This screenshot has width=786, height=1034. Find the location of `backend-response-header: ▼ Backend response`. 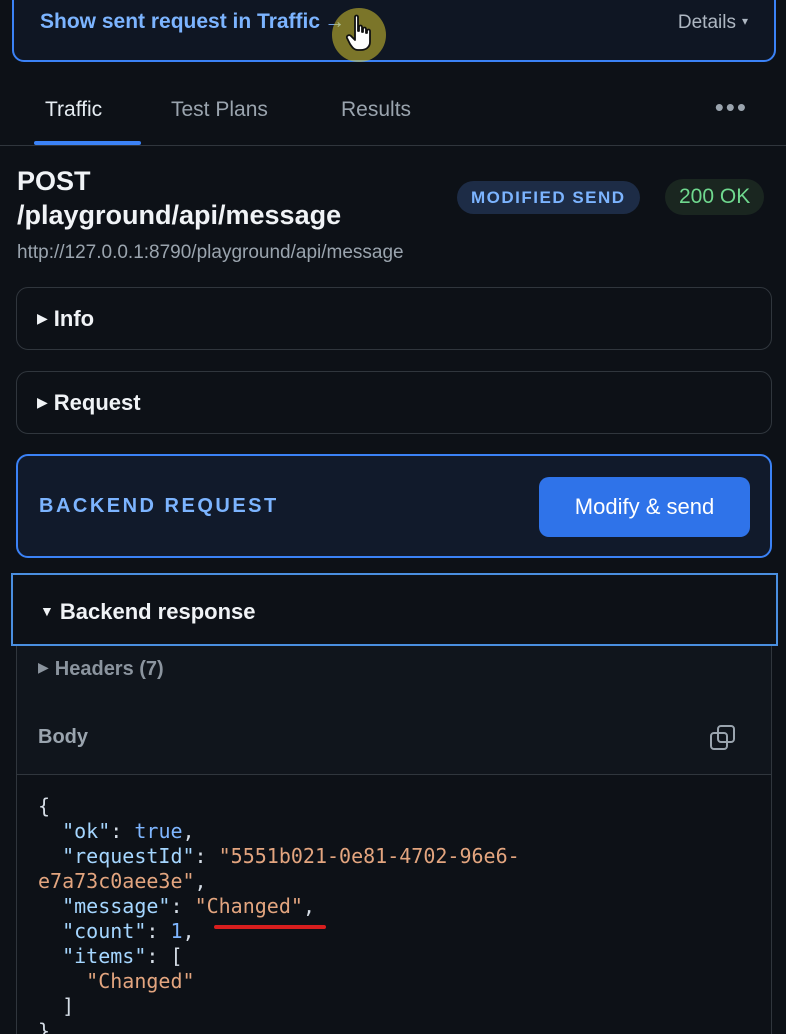

backend-response-header: ▼ Backend response is located at coordinates (394, 609).